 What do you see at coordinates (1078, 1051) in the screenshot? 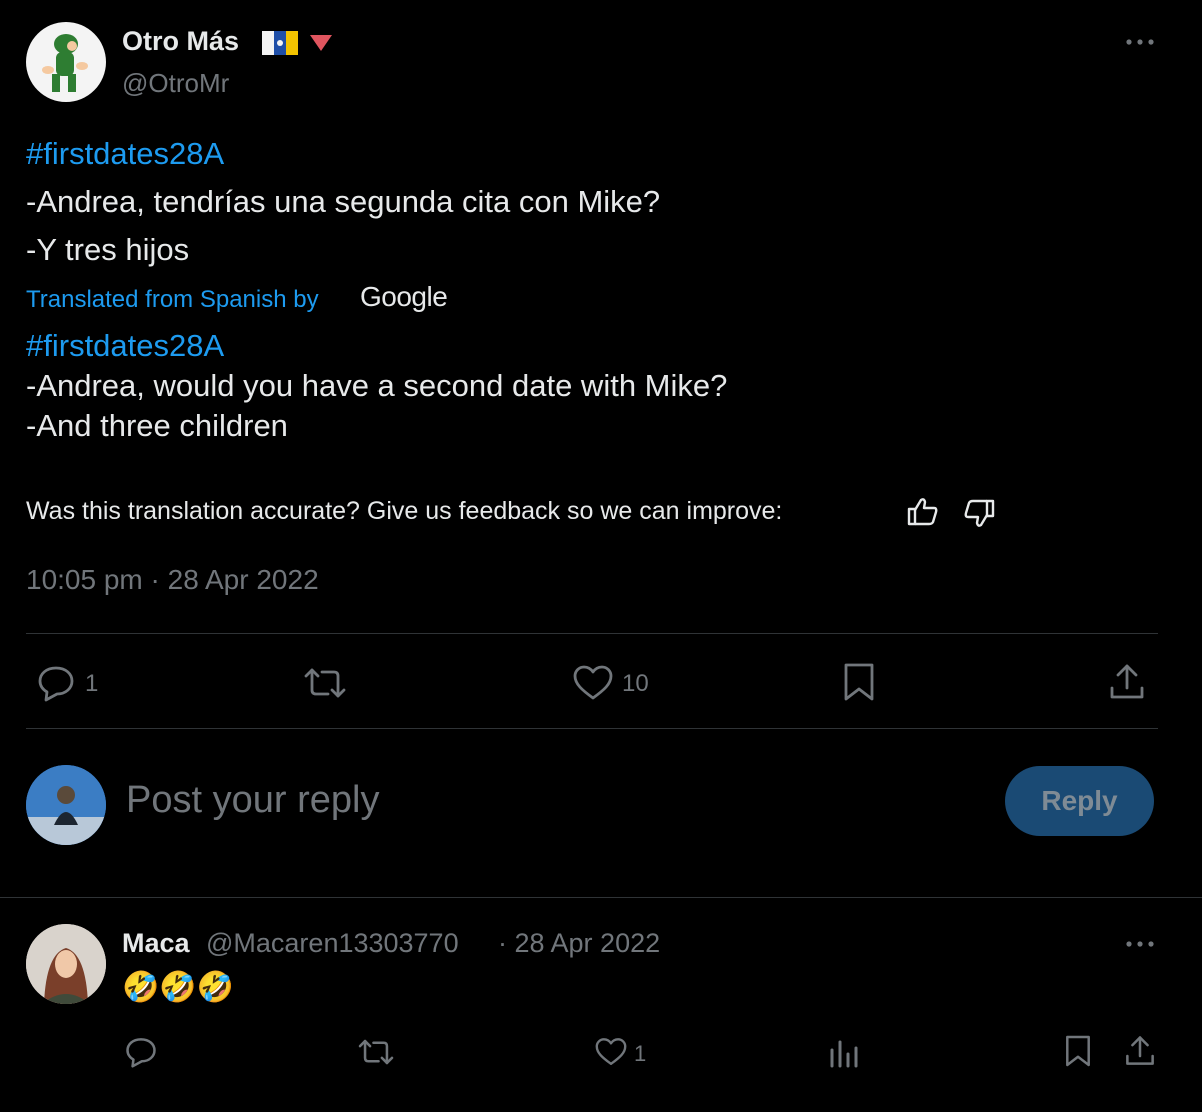
I see `reply-bookmark-icon` at bounding box center [1078, 1051].